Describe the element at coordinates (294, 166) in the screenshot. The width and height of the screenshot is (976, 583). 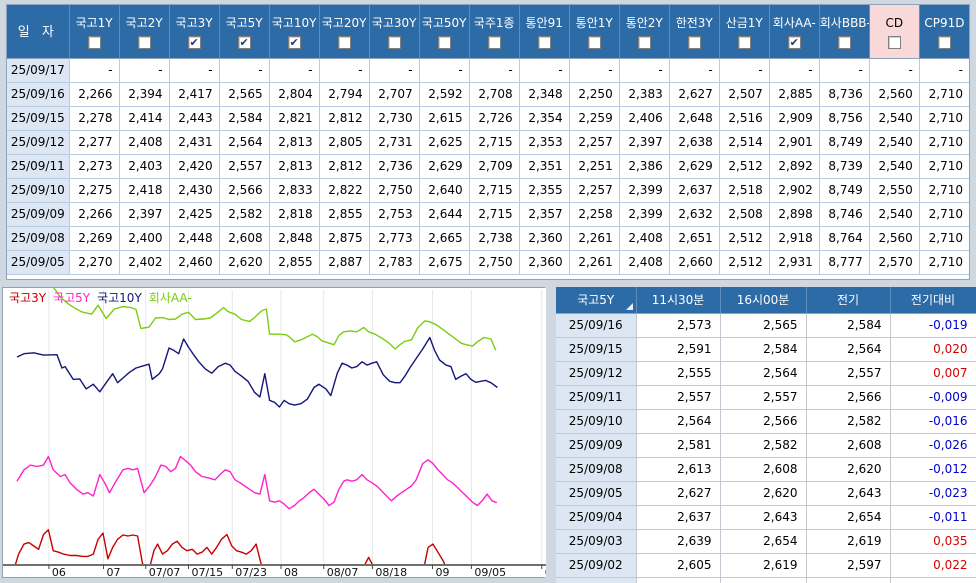
I see `rate-cell: 2,813` at that location.